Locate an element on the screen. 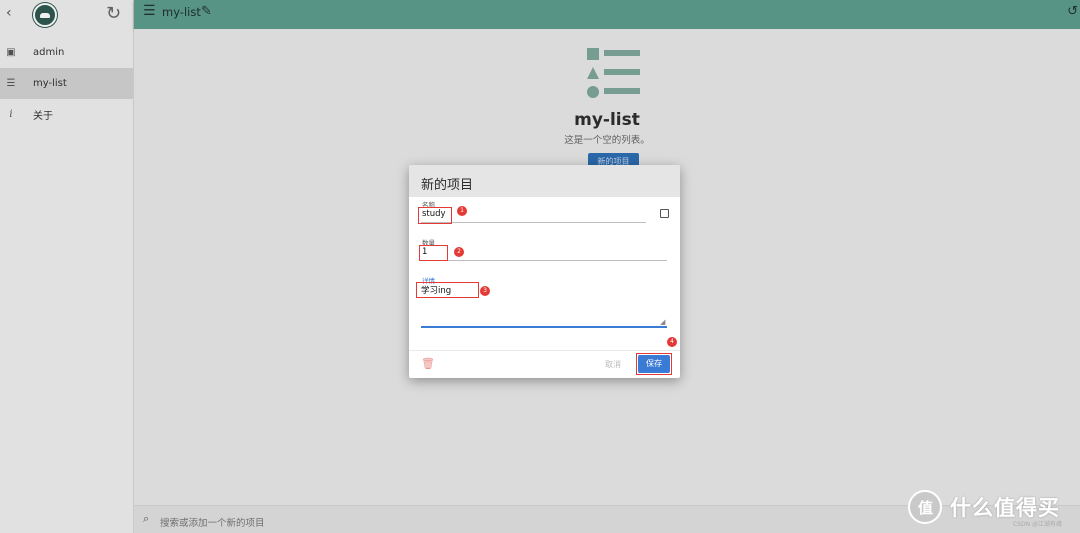 This screenshot has width=1080, height=533. trash-icon: 🗑 is located at coordinates (428, 363).